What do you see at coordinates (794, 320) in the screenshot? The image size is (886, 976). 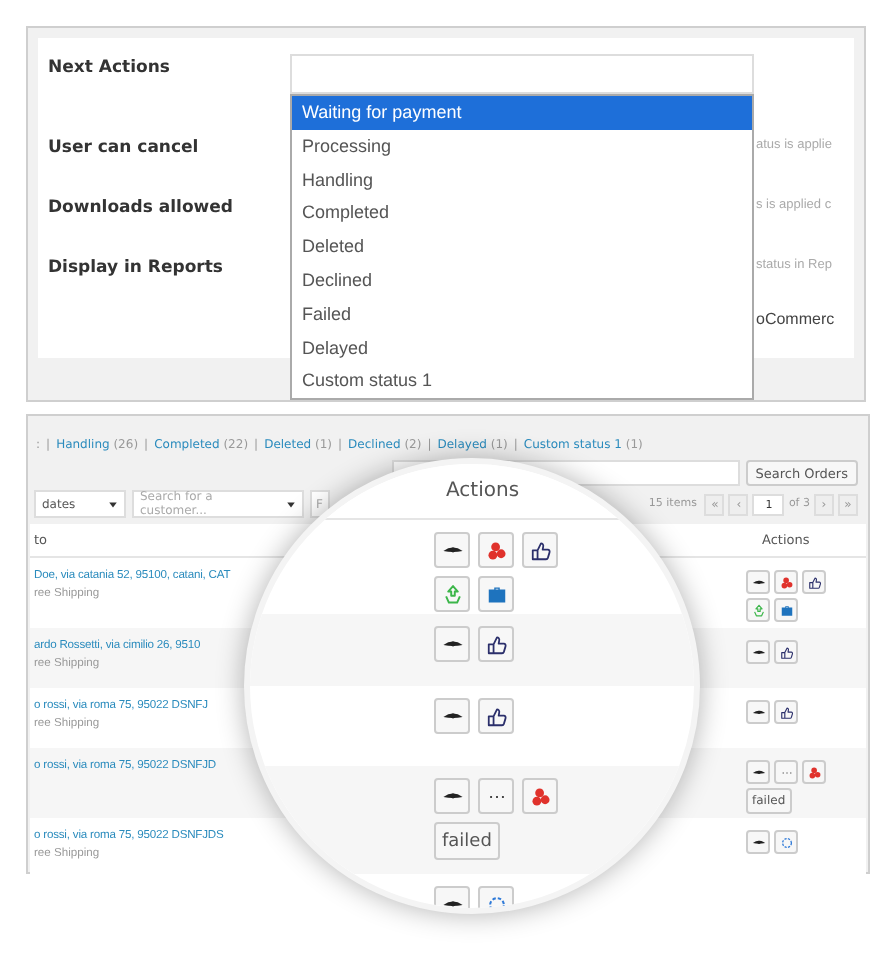 I see `setting-description: oCommerc` at bounding box center [794, 320].